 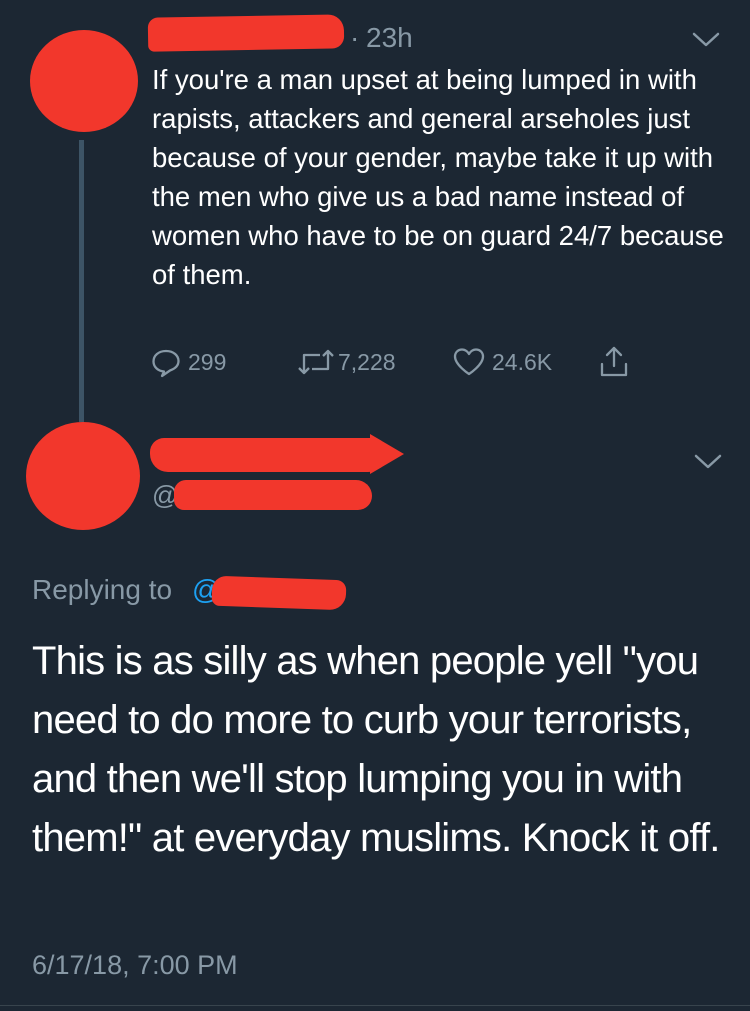 What do you see at coordinates (135, 965) in the screenshot?
I see `main-tweet-timestamp: 6/17/18, 7:00 PM` at bounding box center [135, 965].